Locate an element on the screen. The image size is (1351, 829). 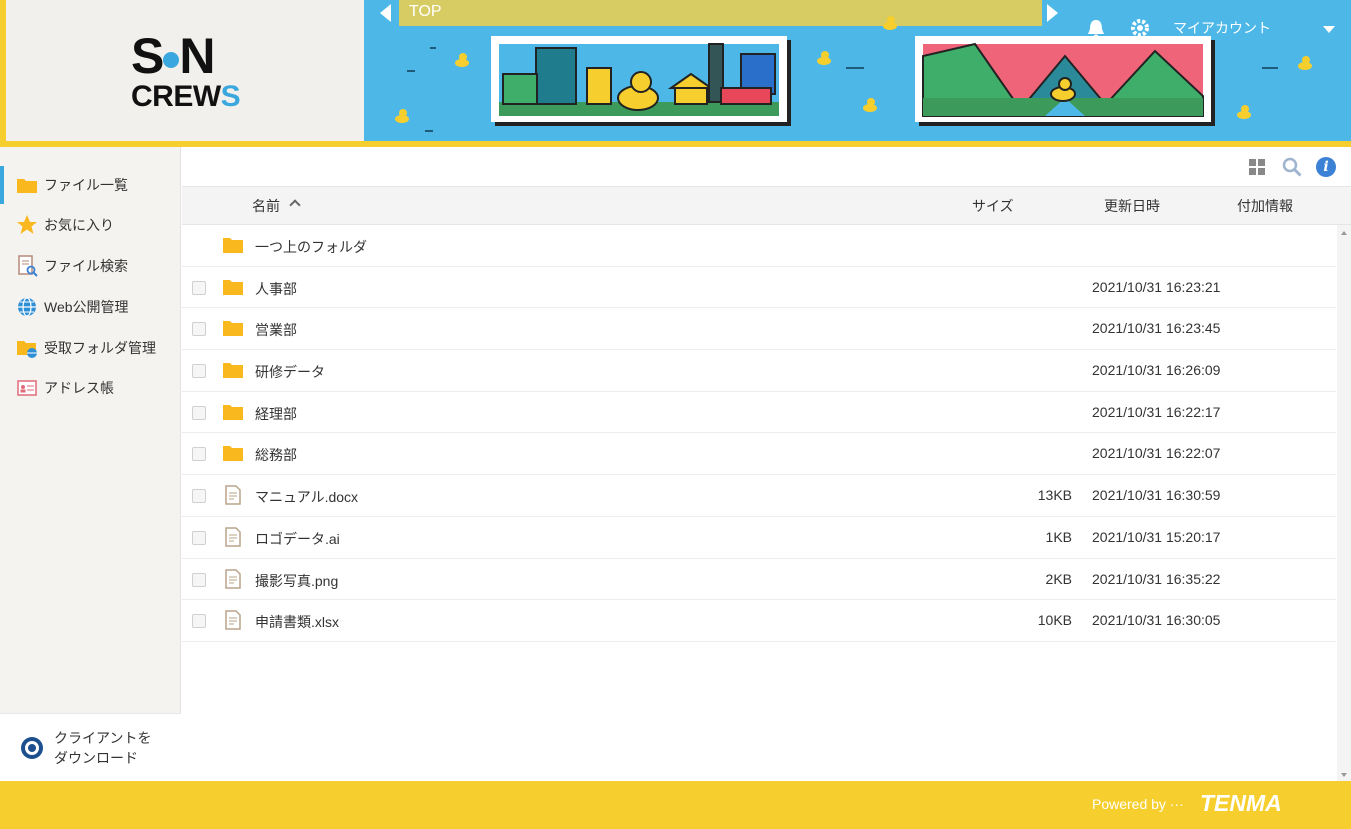
file-name: 人事部 is located at coordinates (276, 289).